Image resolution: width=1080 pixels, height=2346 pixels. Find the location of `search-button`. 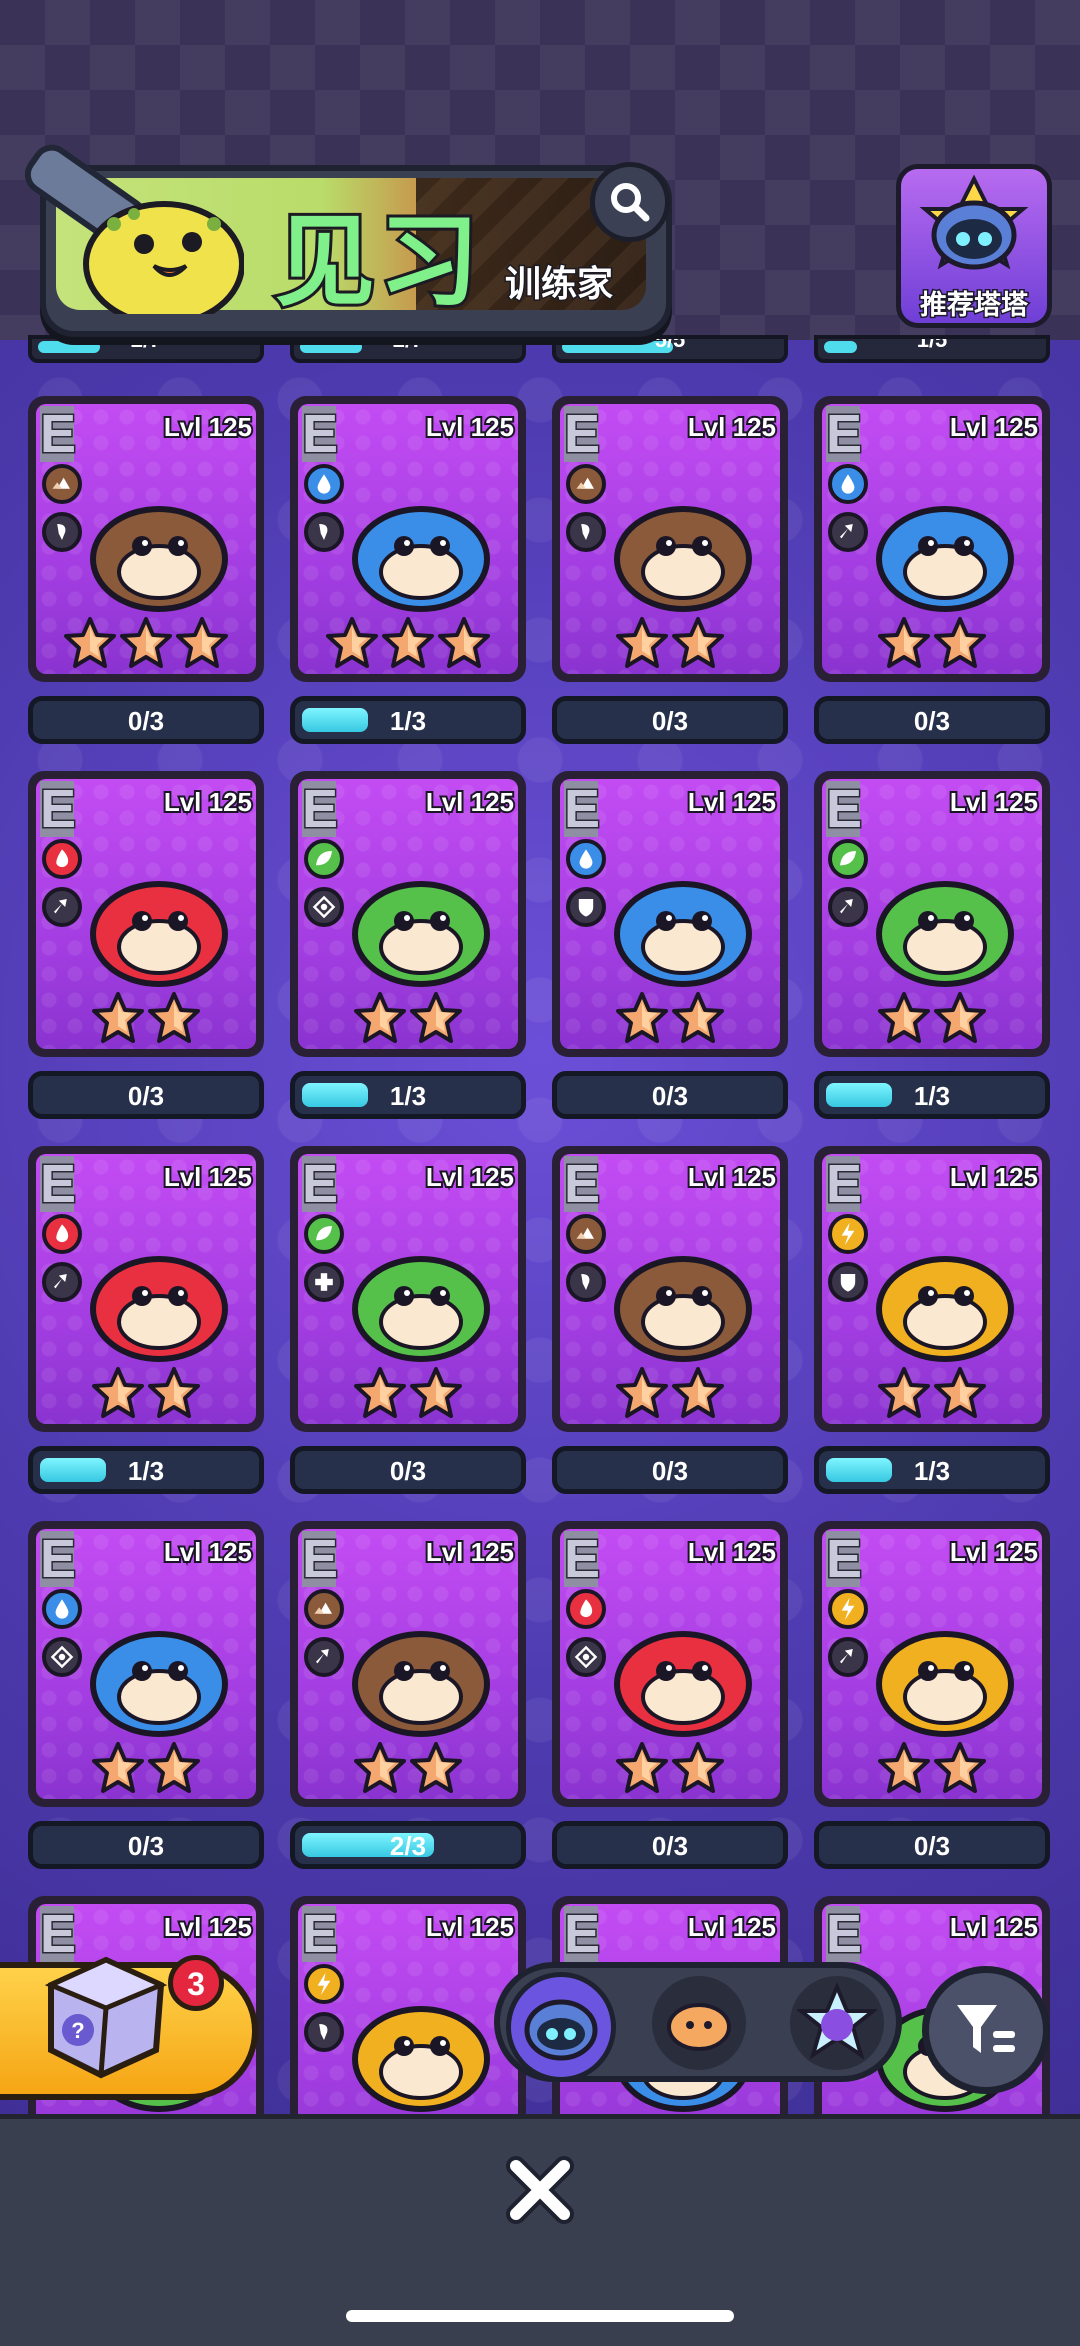

search-button is located at coordinates (630, 202).